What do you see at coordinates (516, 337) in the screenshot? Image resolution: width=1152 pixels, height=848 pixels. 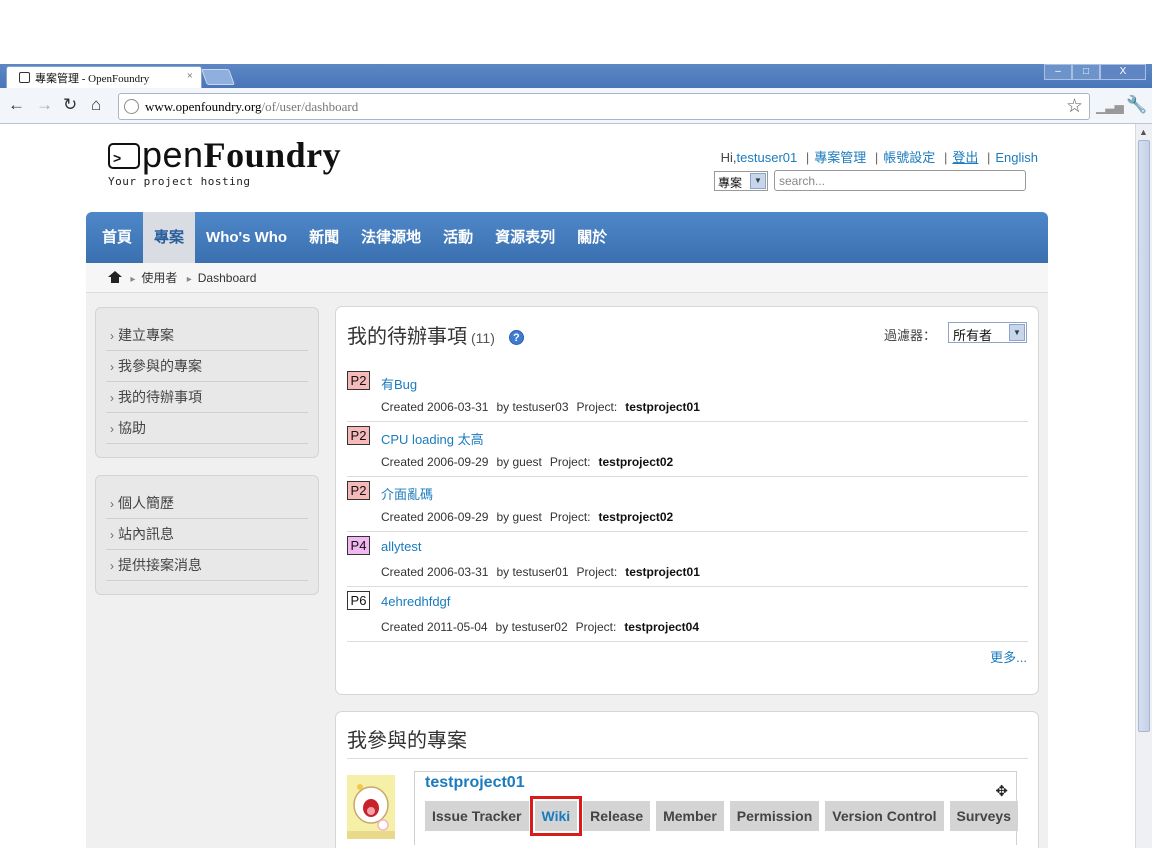 I see `help-icon: ?` at bounding box center [516, 337].